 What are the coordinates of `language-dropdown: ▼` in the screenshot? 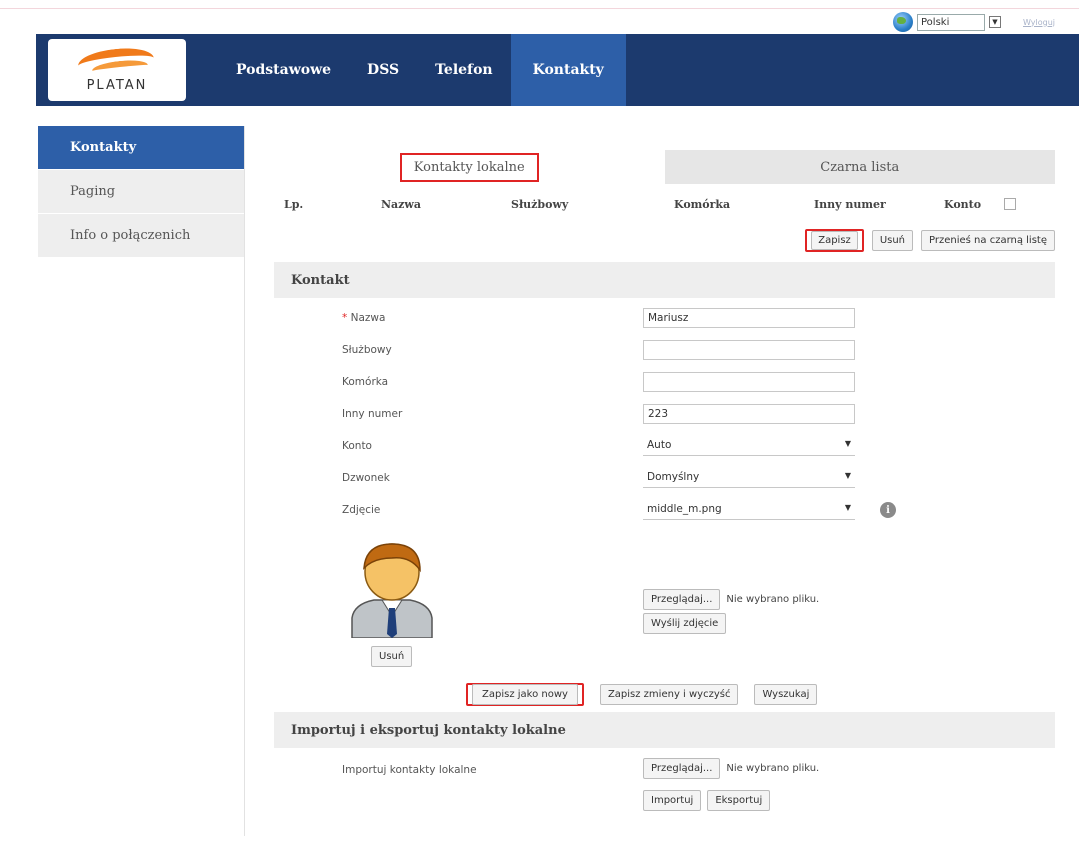 It's located at (997, 22).